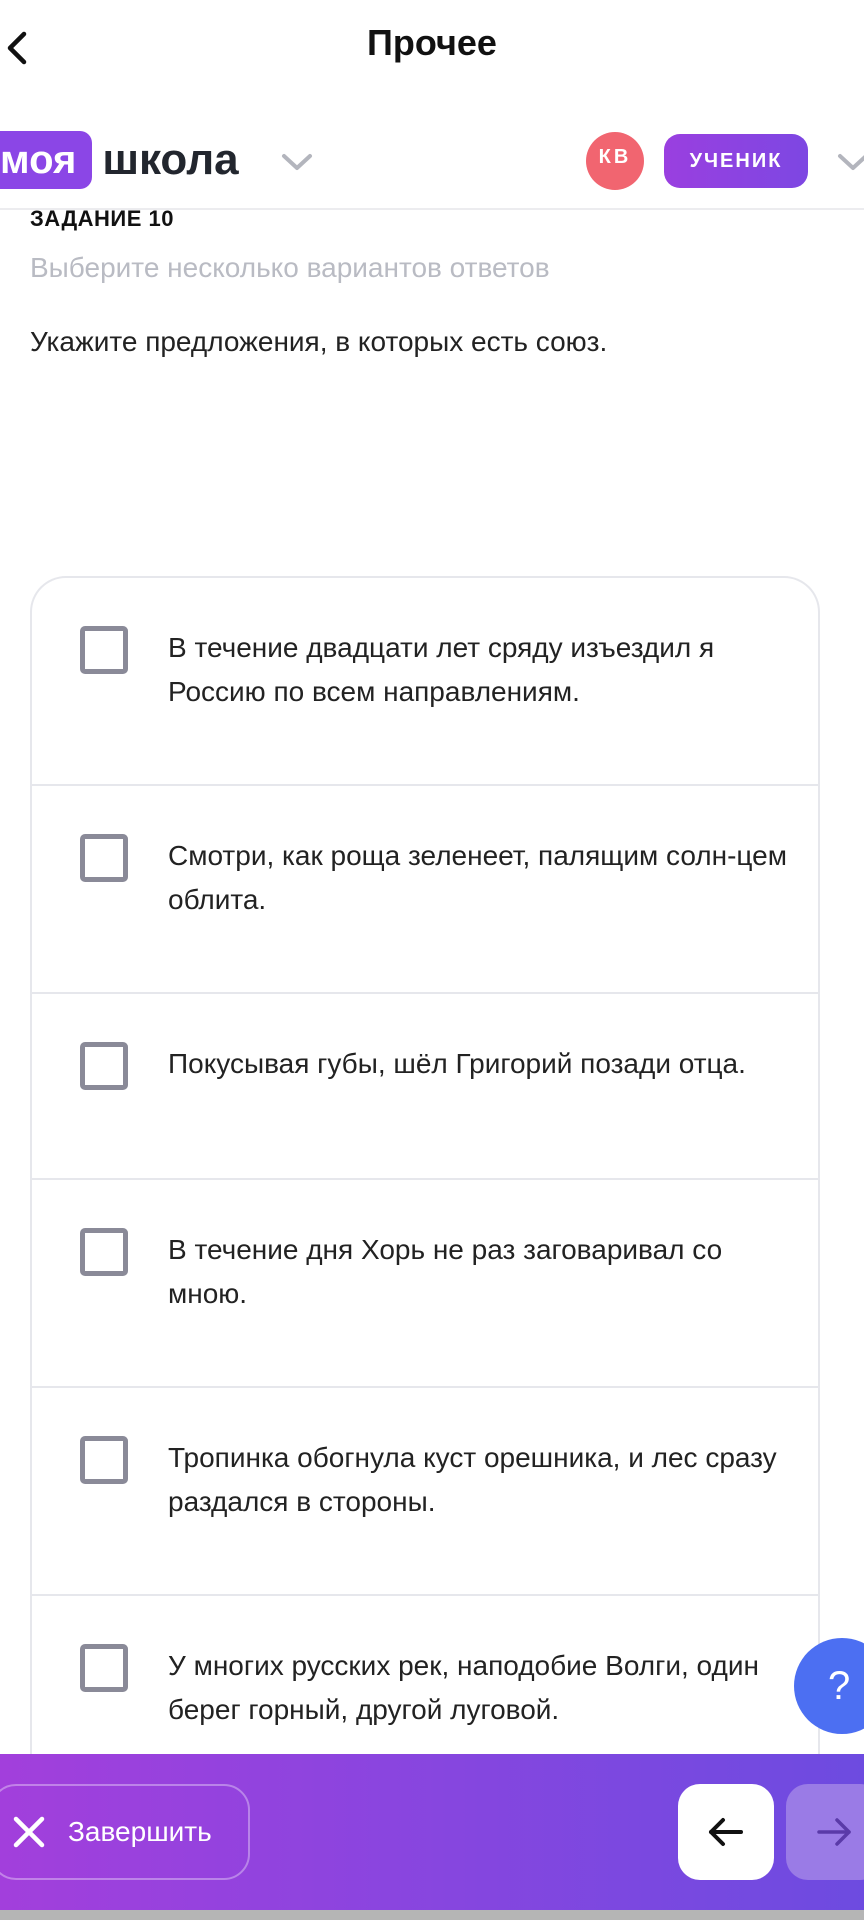 Image resolution: width=864 pixels, height=1920 pixels. Describe the element at coordinates (46, 160) in the screenshot. I see `brand-logo-moya: моя` at that location.